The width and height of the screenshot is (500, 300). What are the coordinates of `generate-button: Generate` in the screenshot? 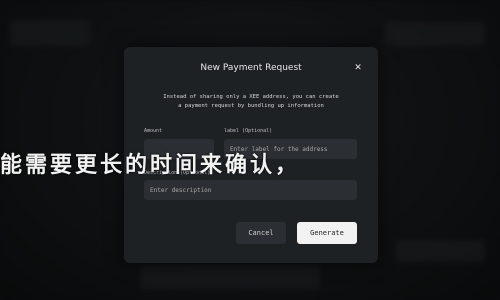 It's located at (327, 233).